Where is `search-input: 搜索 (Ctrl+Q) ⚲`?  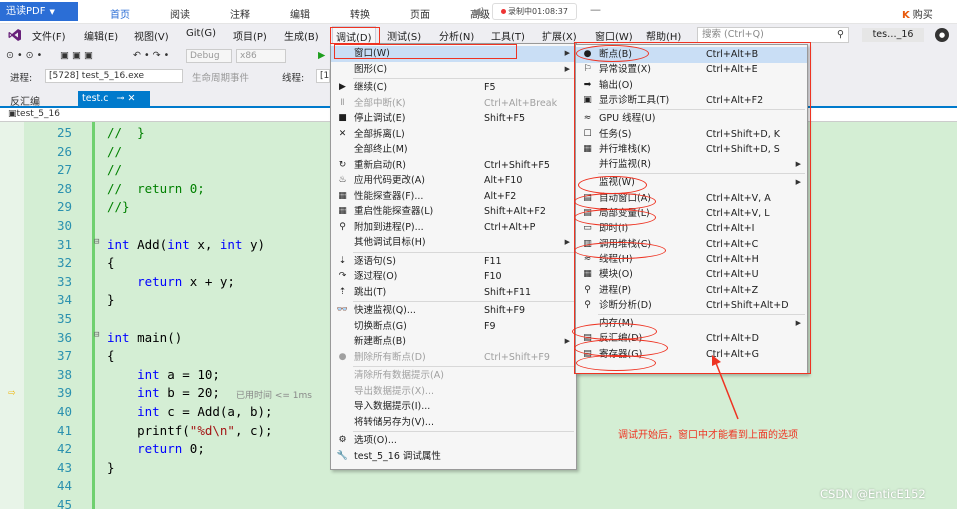
search-input: 搜索 (Ctrl+Q) ⚲ is located at coordinates (773, 35).